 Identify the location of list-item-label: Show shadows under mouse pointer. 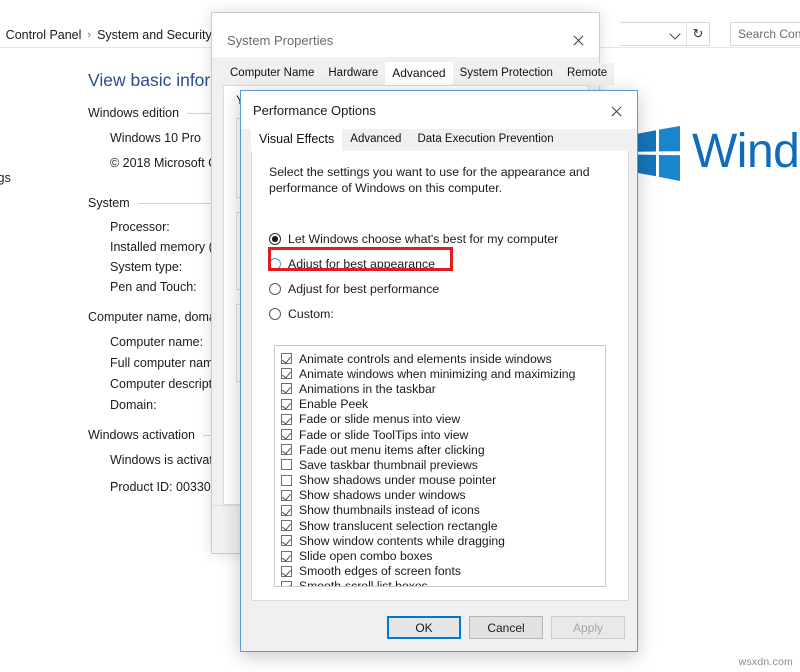
(398, 480).